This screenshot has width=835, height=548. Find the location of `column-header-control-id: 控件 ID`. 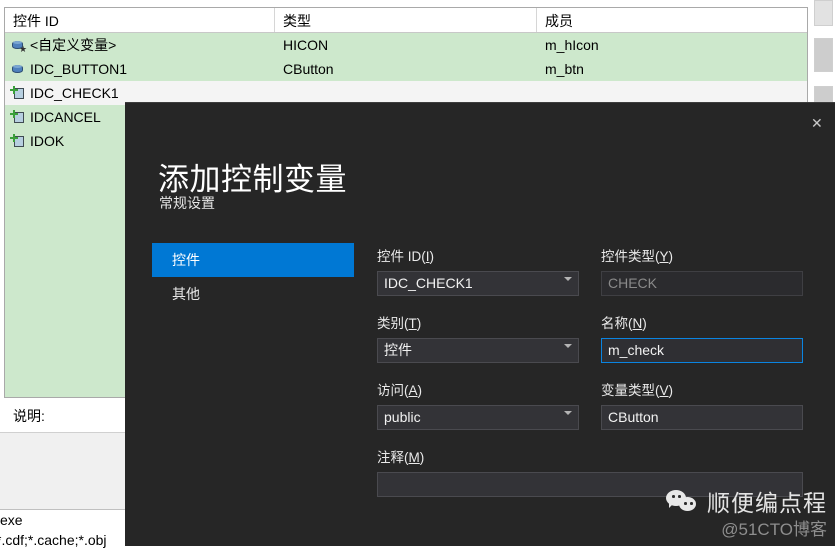

column-header-control-id: 控件 ID is located at coordinates (140, 20).